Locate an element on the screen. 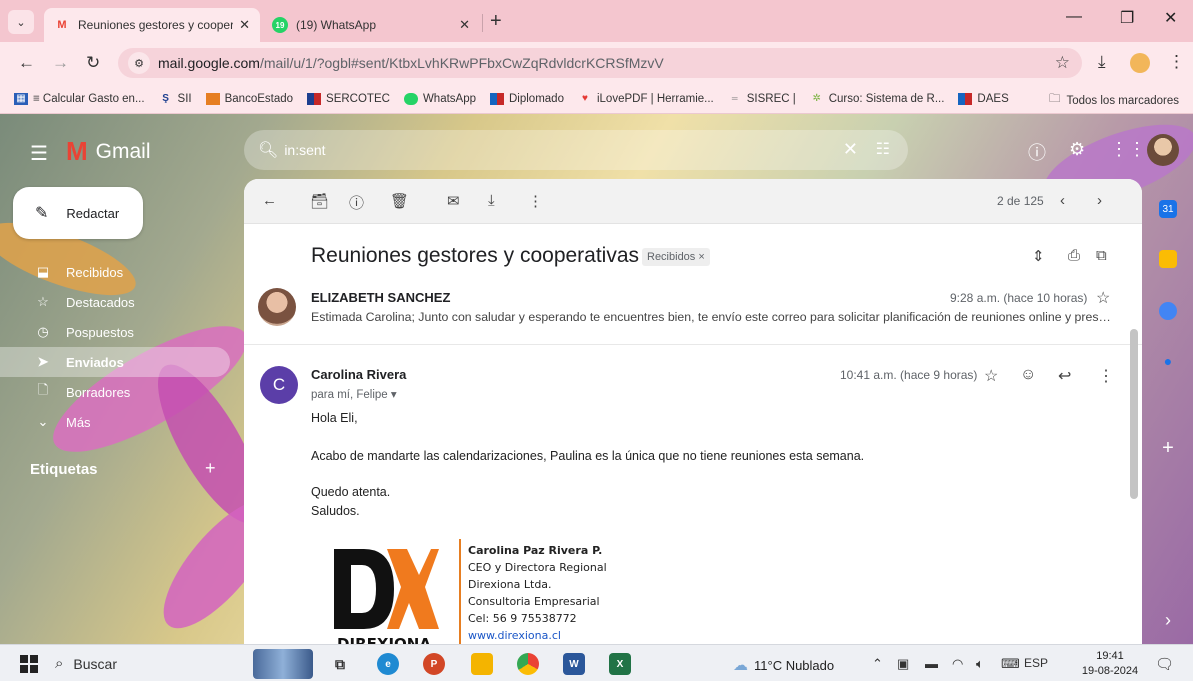 This screenshot has height=681, width=1193. close-window-button: ✕ is located at coordinates (1170, 18).